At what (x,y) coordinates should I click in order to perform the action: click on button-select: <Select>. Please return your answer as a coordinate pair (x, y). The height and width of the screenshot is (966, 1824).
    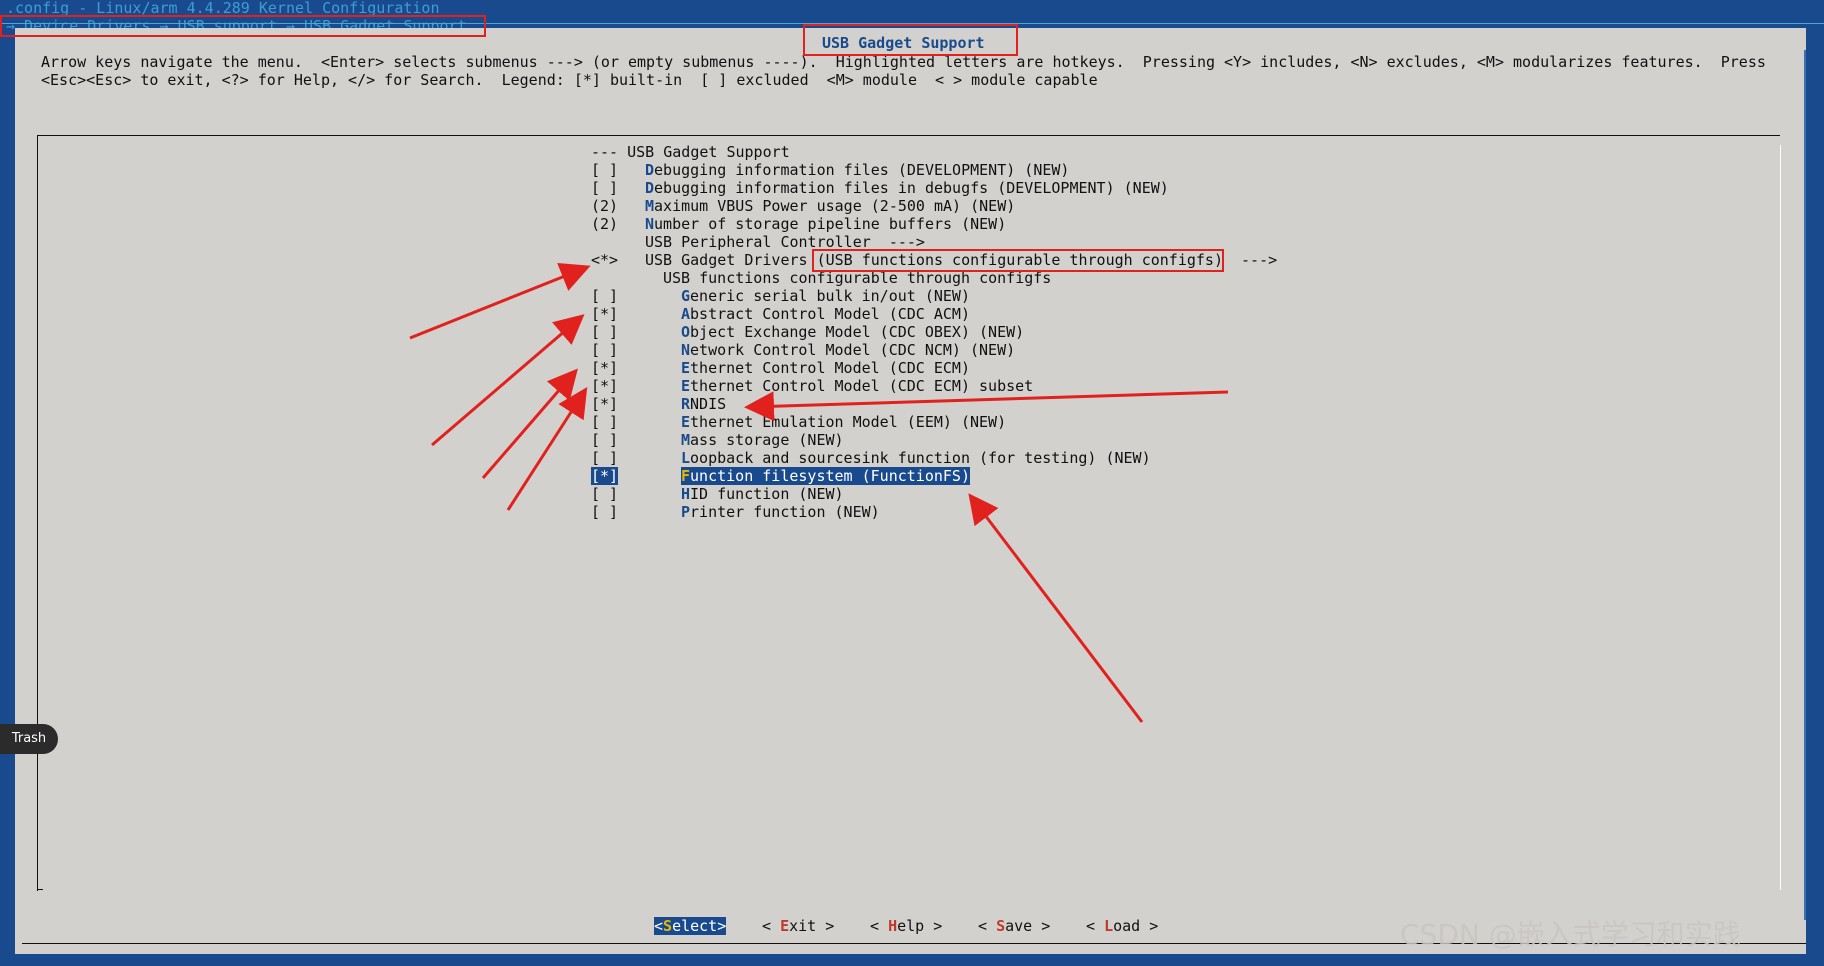
    Looking at the image, I should click on (690, 926).